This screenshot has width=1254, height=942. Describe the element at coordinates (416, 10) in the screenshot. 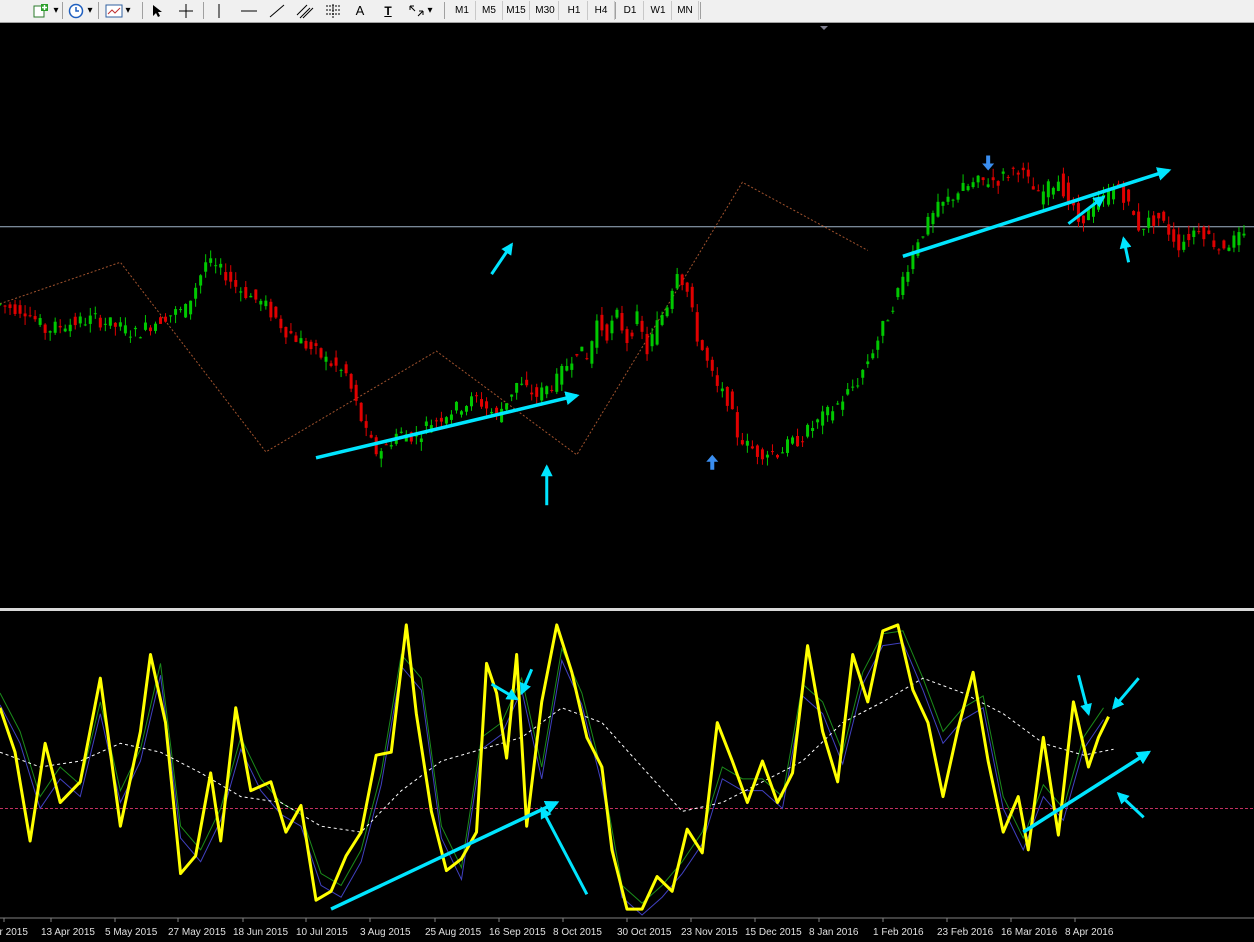

I see `arrows-button` at that location.